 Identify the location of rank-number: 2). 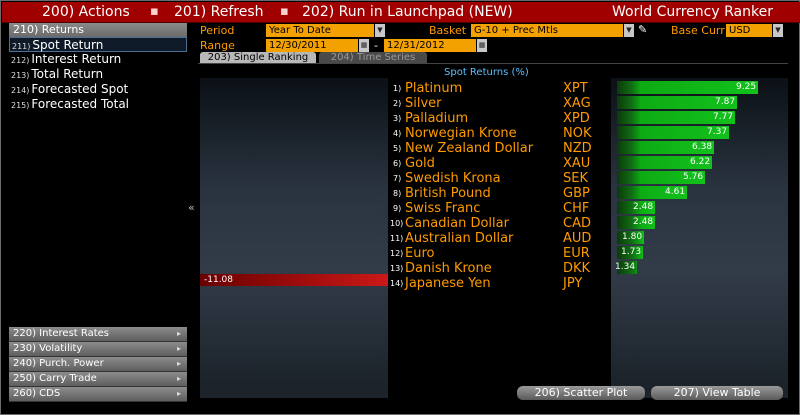
(397, 103).